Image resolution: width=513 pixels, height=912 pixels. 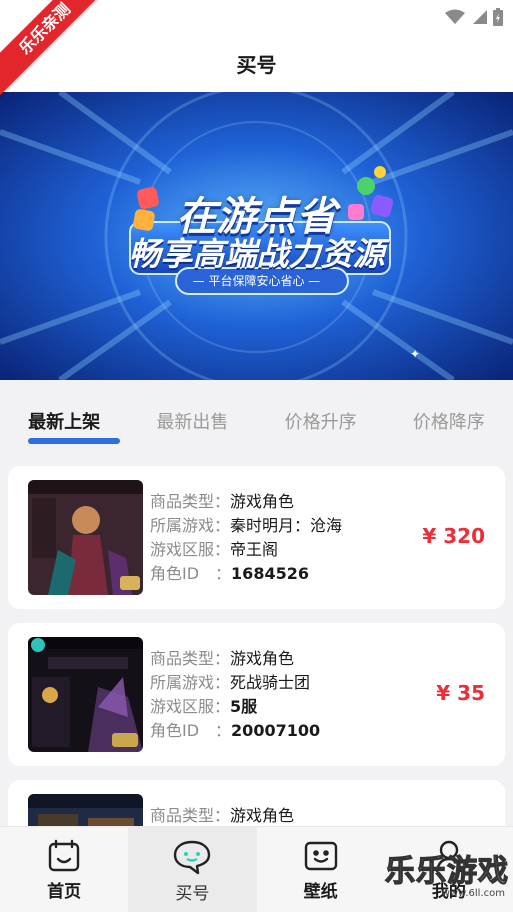 I want to click on tab-price-ascending: 价格升序, so click(x=321, y=416).